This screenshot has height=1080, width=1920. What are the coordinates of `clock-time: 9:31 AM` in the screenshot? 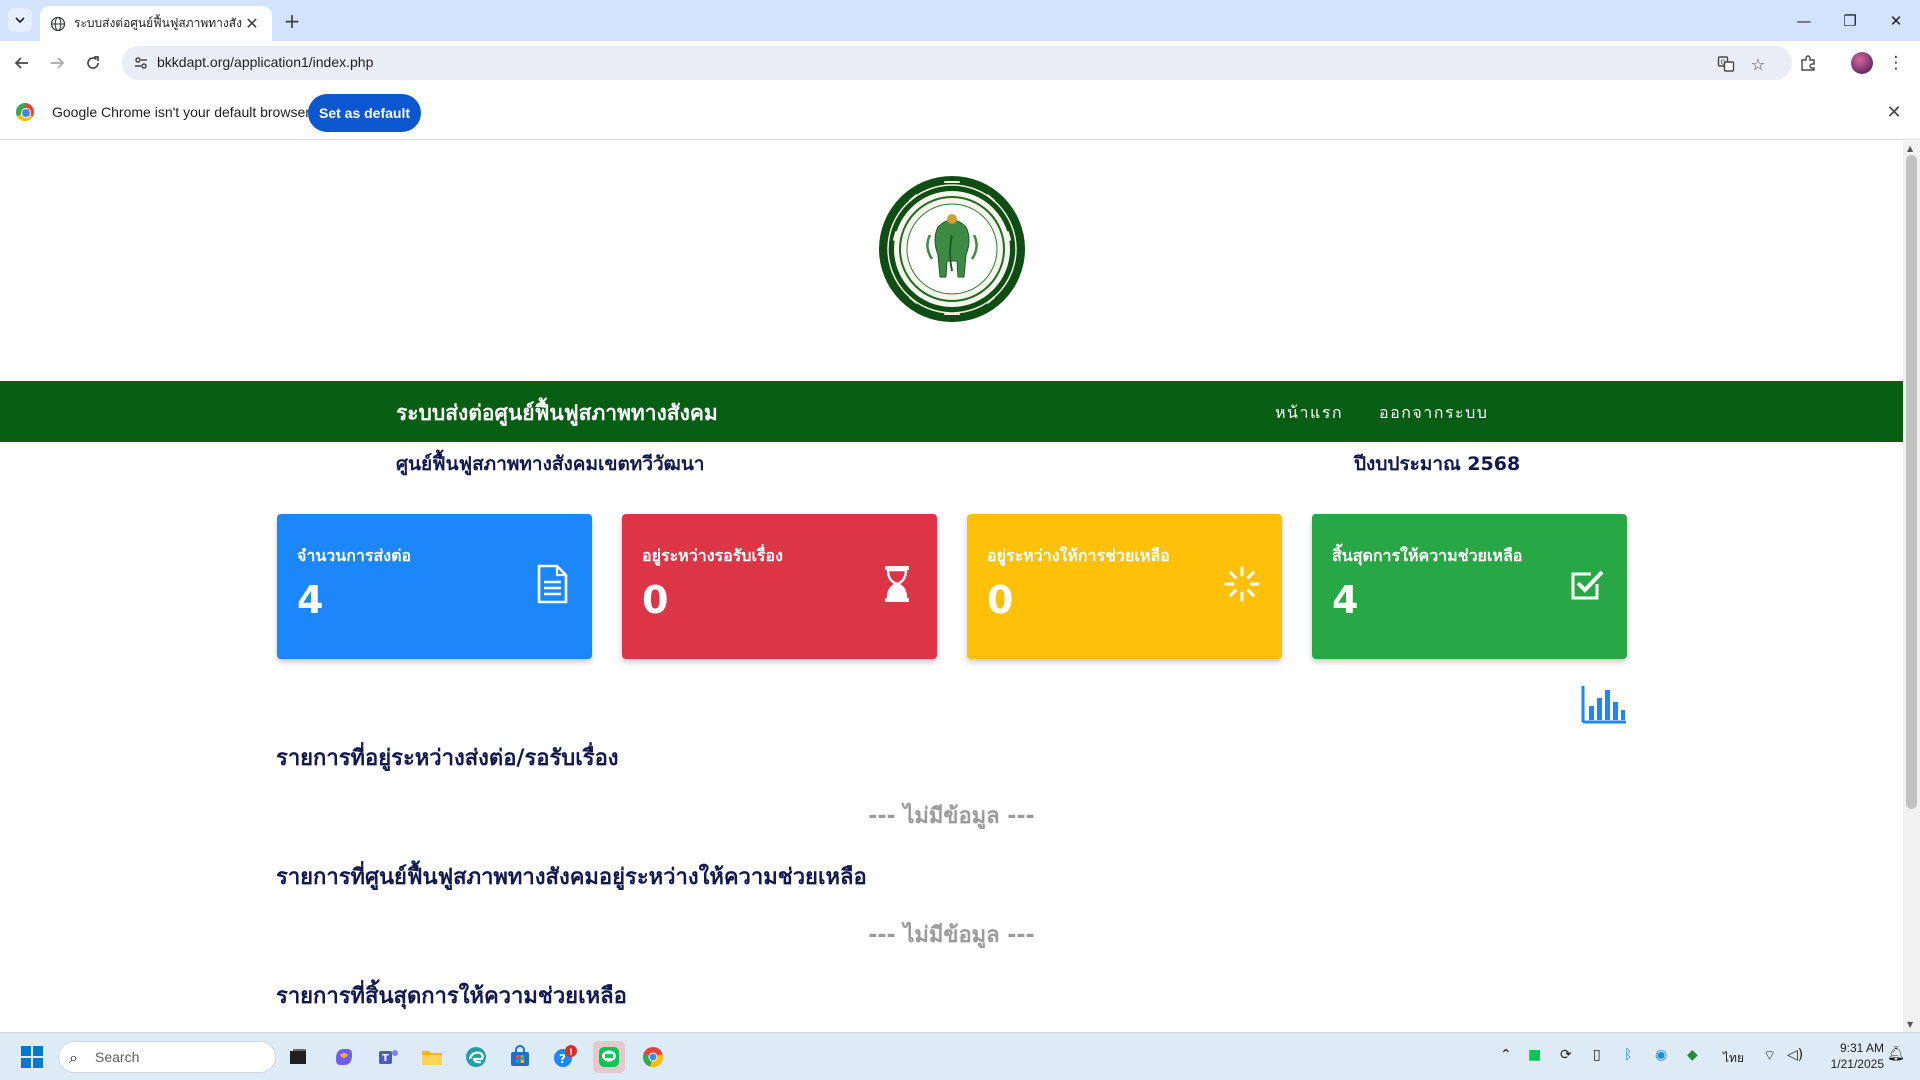 It's located at (1861, 1048).